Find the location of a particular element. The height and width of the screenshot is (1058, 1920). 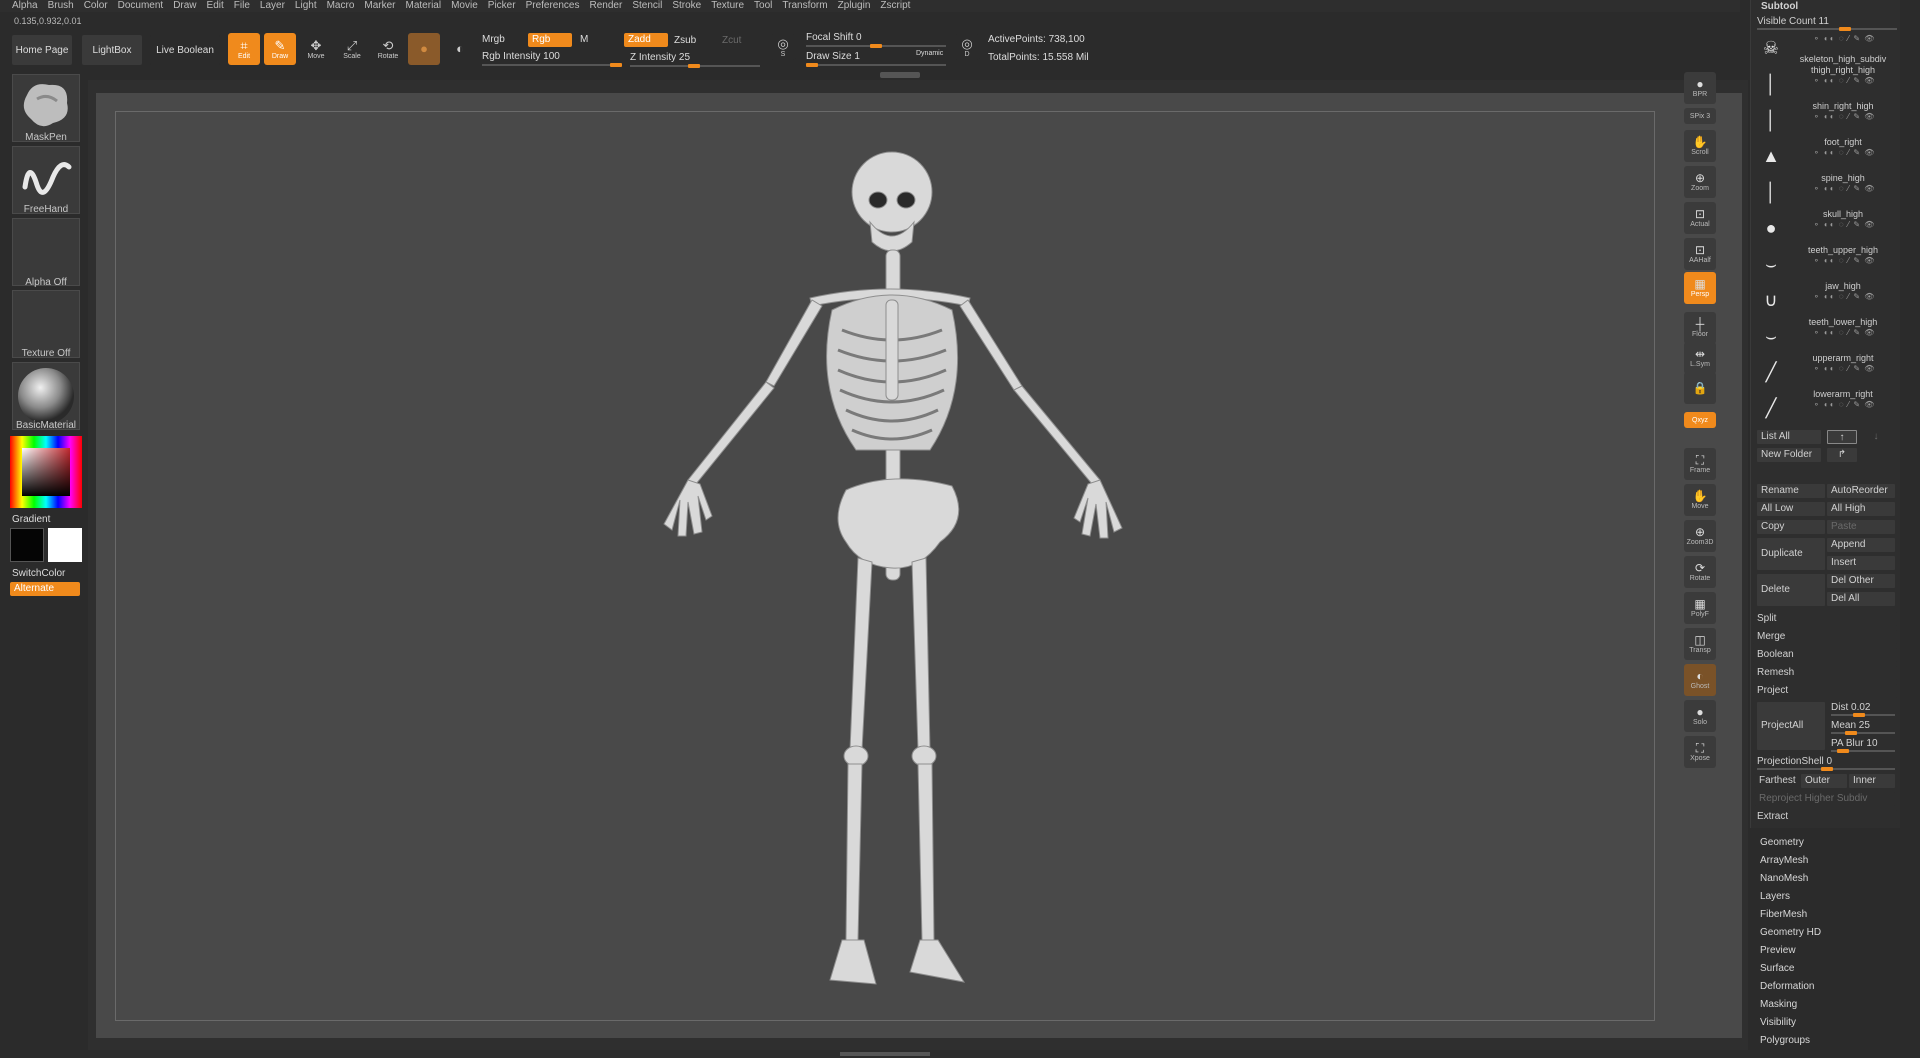

zoom3d-button: ⊕ Zoom3D is located at coordinates (1700, 536).